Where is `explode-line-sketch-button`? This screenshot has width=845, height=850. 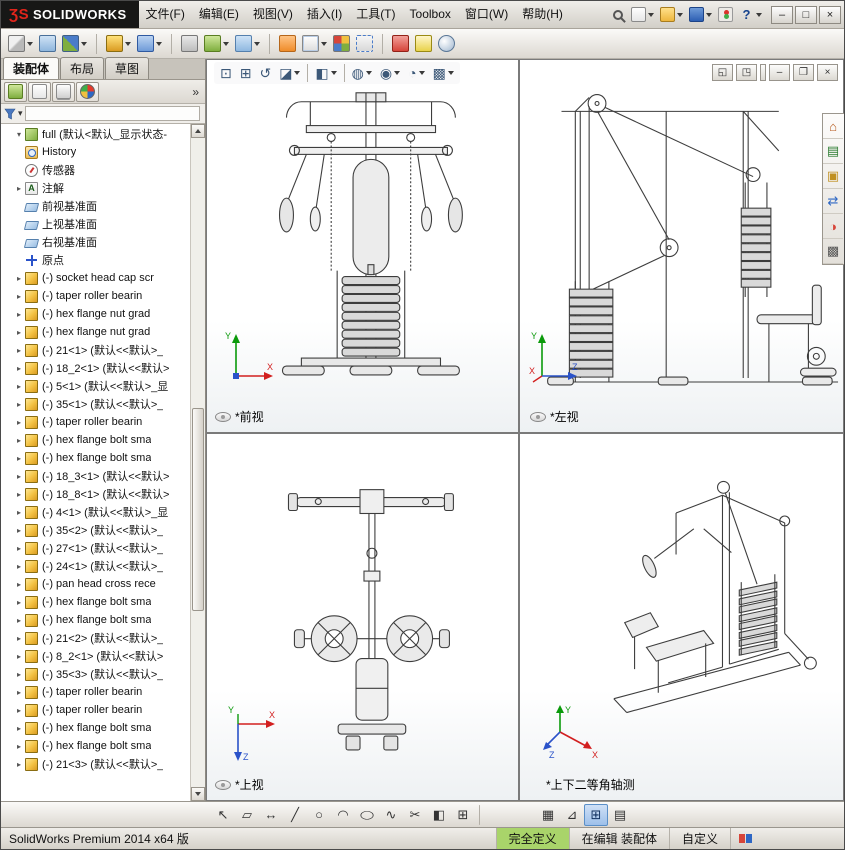 explode-line-sketch-button is located at coordinates (364, 44).